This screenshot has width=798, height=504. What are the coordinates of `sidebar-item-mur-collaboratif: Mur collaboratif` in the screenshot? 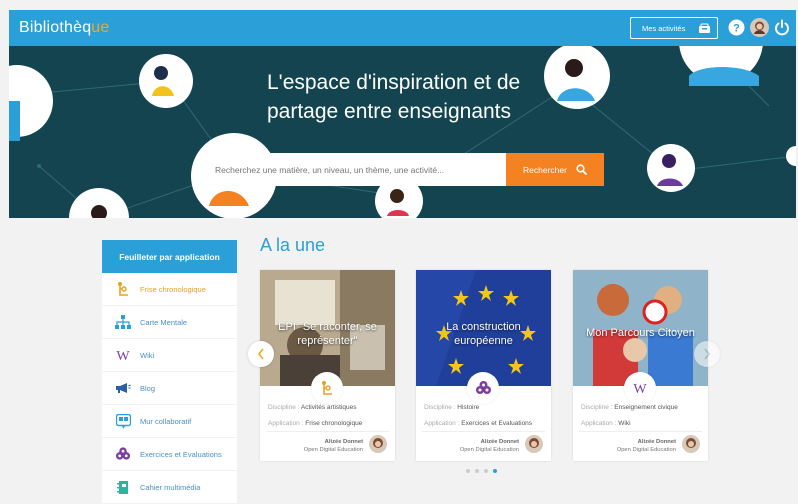 It's located at (169, 421).